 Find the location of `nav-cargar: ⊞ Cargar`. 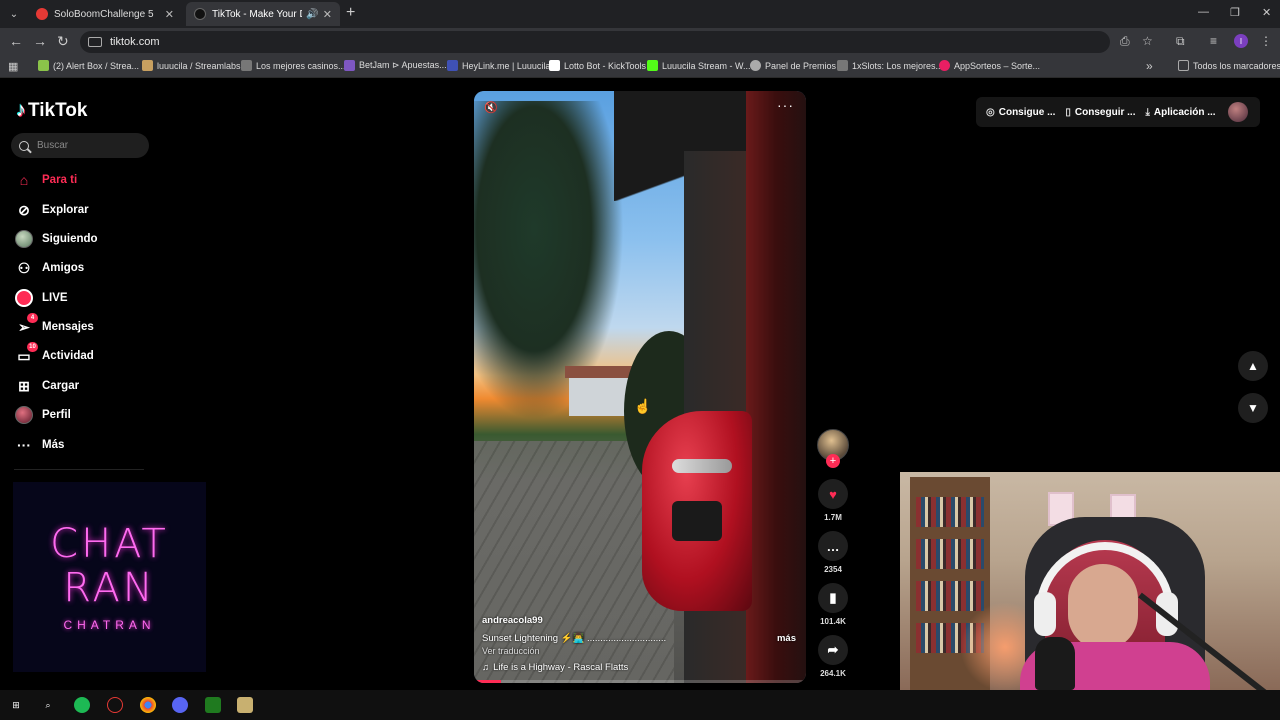

nav-cargar: ⊞ Cargar is located at coordinates (46, 386).